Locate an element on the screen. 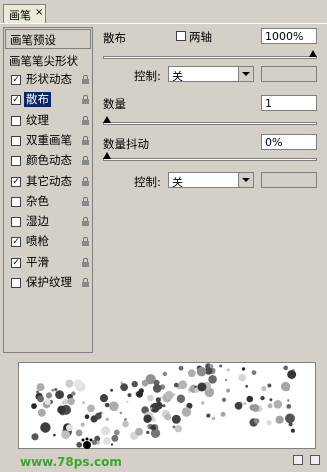 Image resolution: width=327 pixels, height=472 pixels. scatter-slider is located at coordinates (210, 57).